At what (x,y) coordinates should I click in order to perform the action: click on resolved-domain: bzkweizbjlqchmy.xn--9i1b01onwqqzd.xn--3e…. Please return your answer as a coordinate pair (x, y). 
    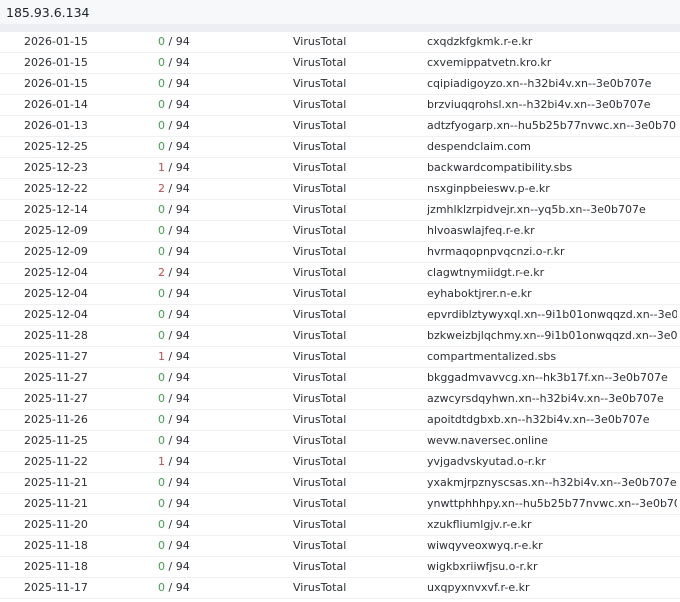
    Looking at the image, I should click on (552, 336).